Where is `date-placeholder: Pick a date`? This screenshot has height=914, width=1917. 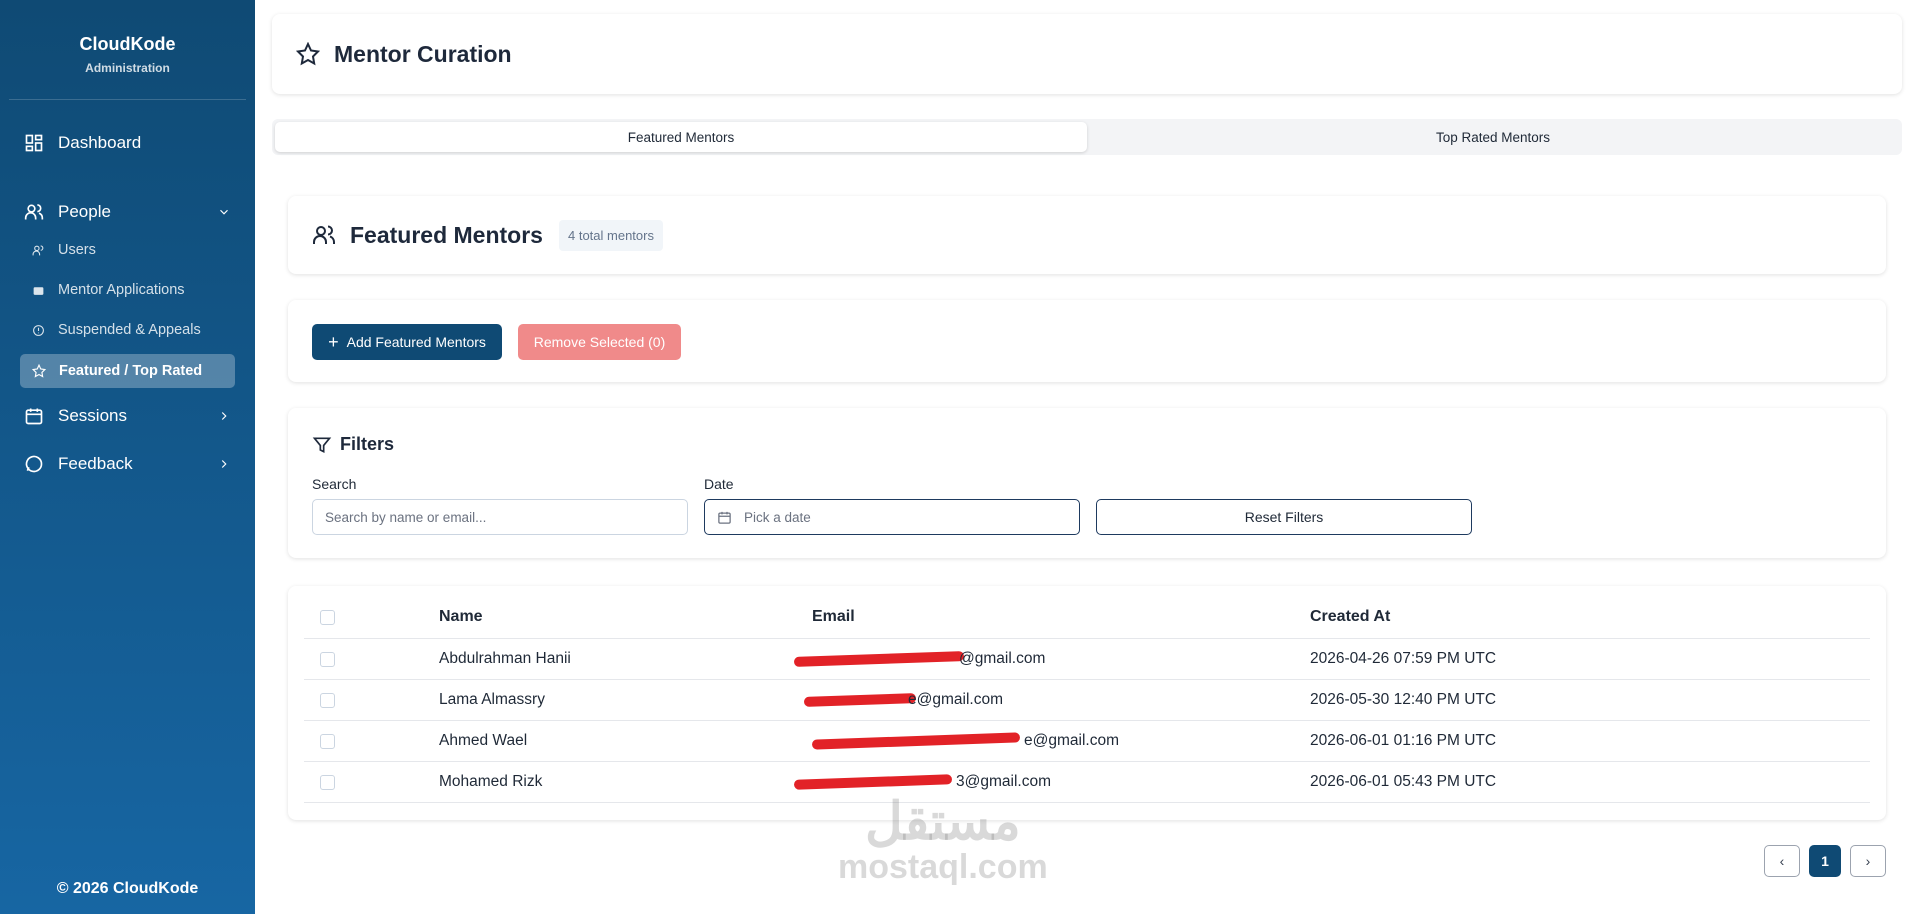
date-placeholder: Pick a date is located at coordinates (777, 517).